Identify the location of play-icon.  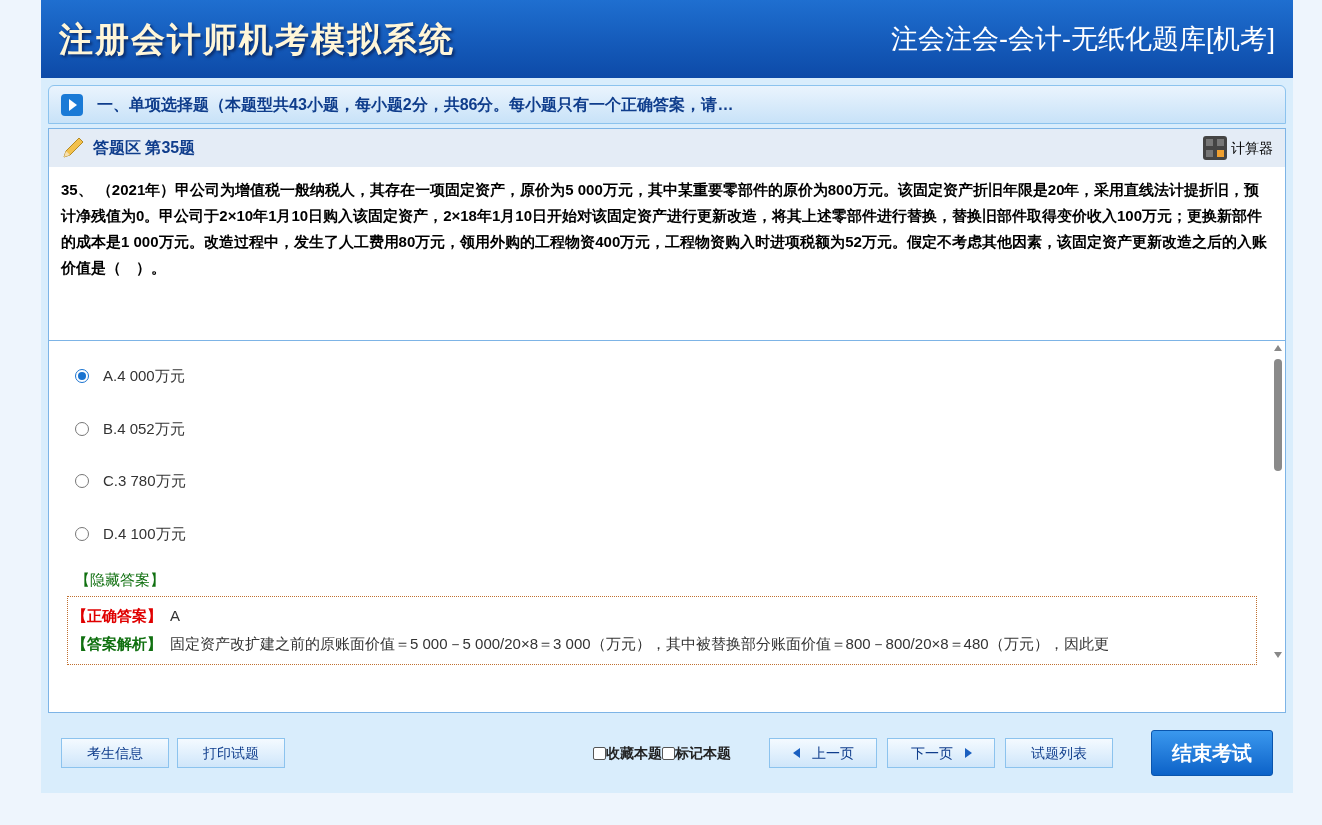
(72, 104).